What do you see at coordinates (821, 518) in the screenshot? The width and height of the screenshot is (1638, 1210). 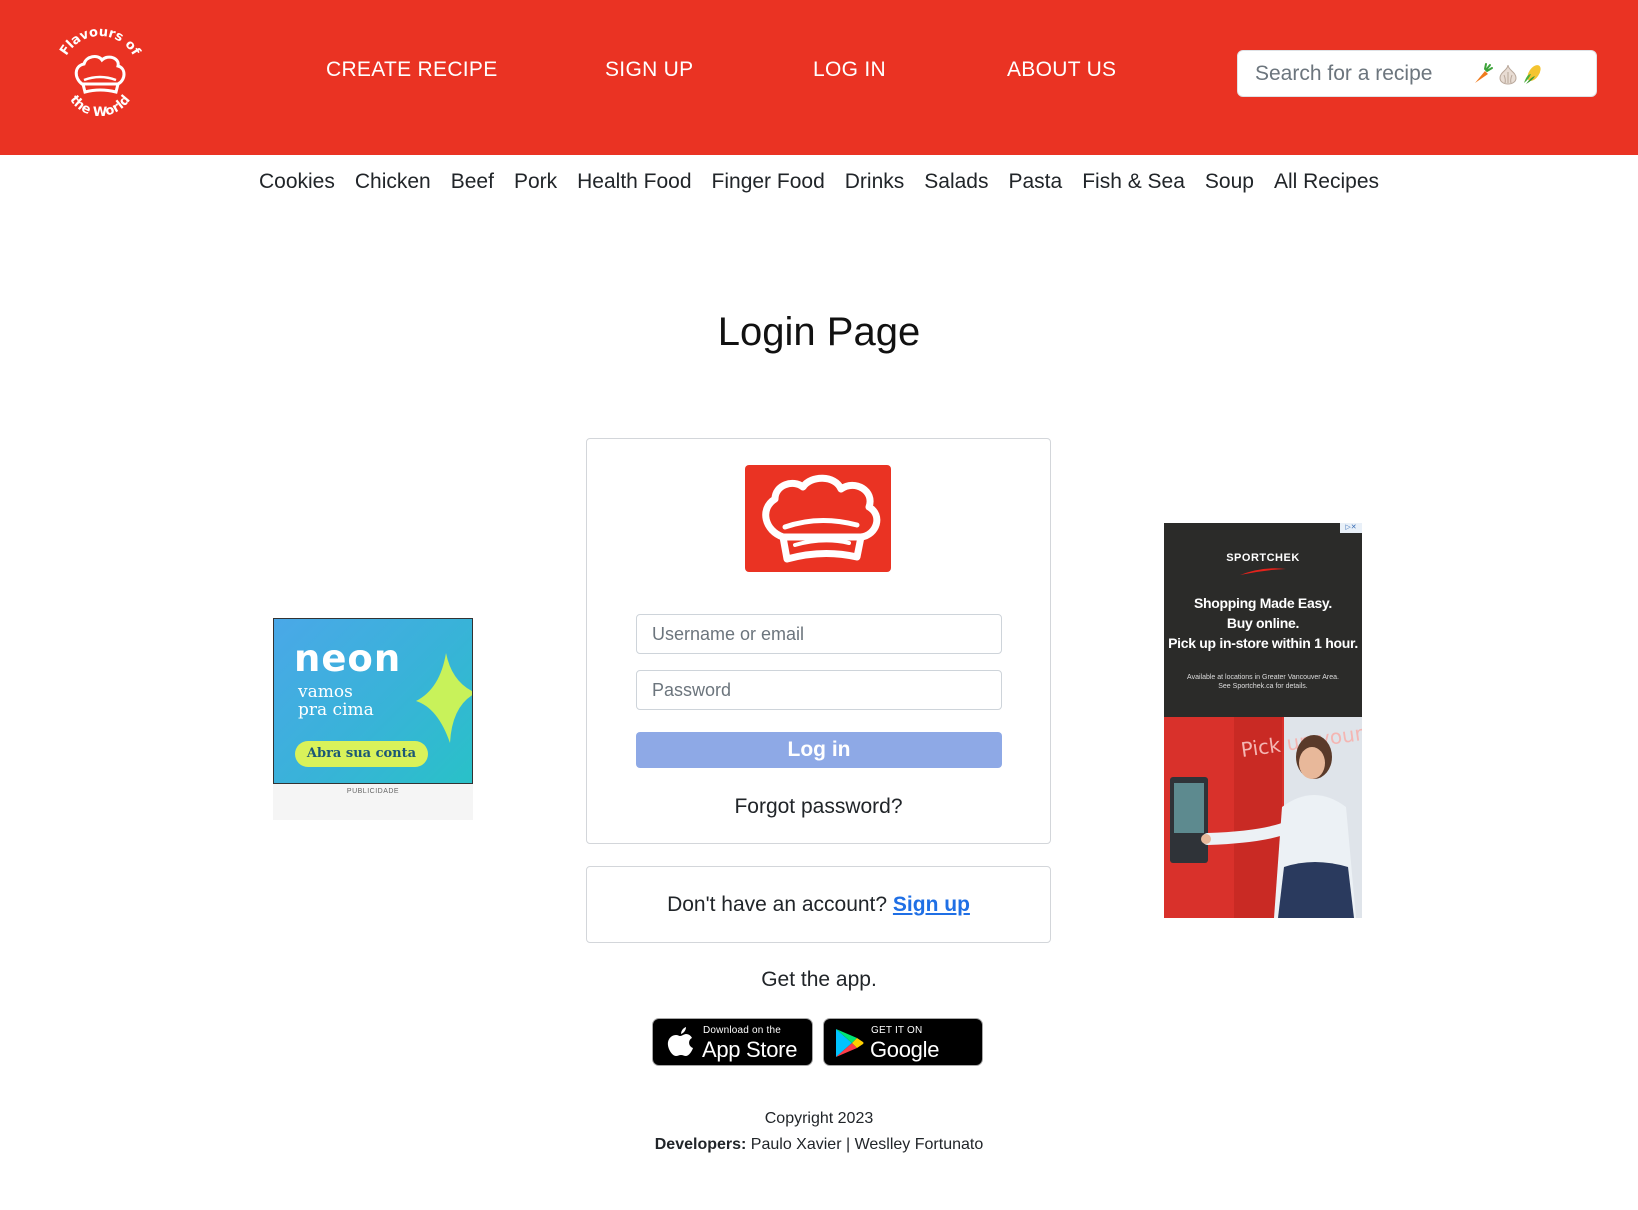 I see `chef-hat-icon` at bounding box center [821, 518].